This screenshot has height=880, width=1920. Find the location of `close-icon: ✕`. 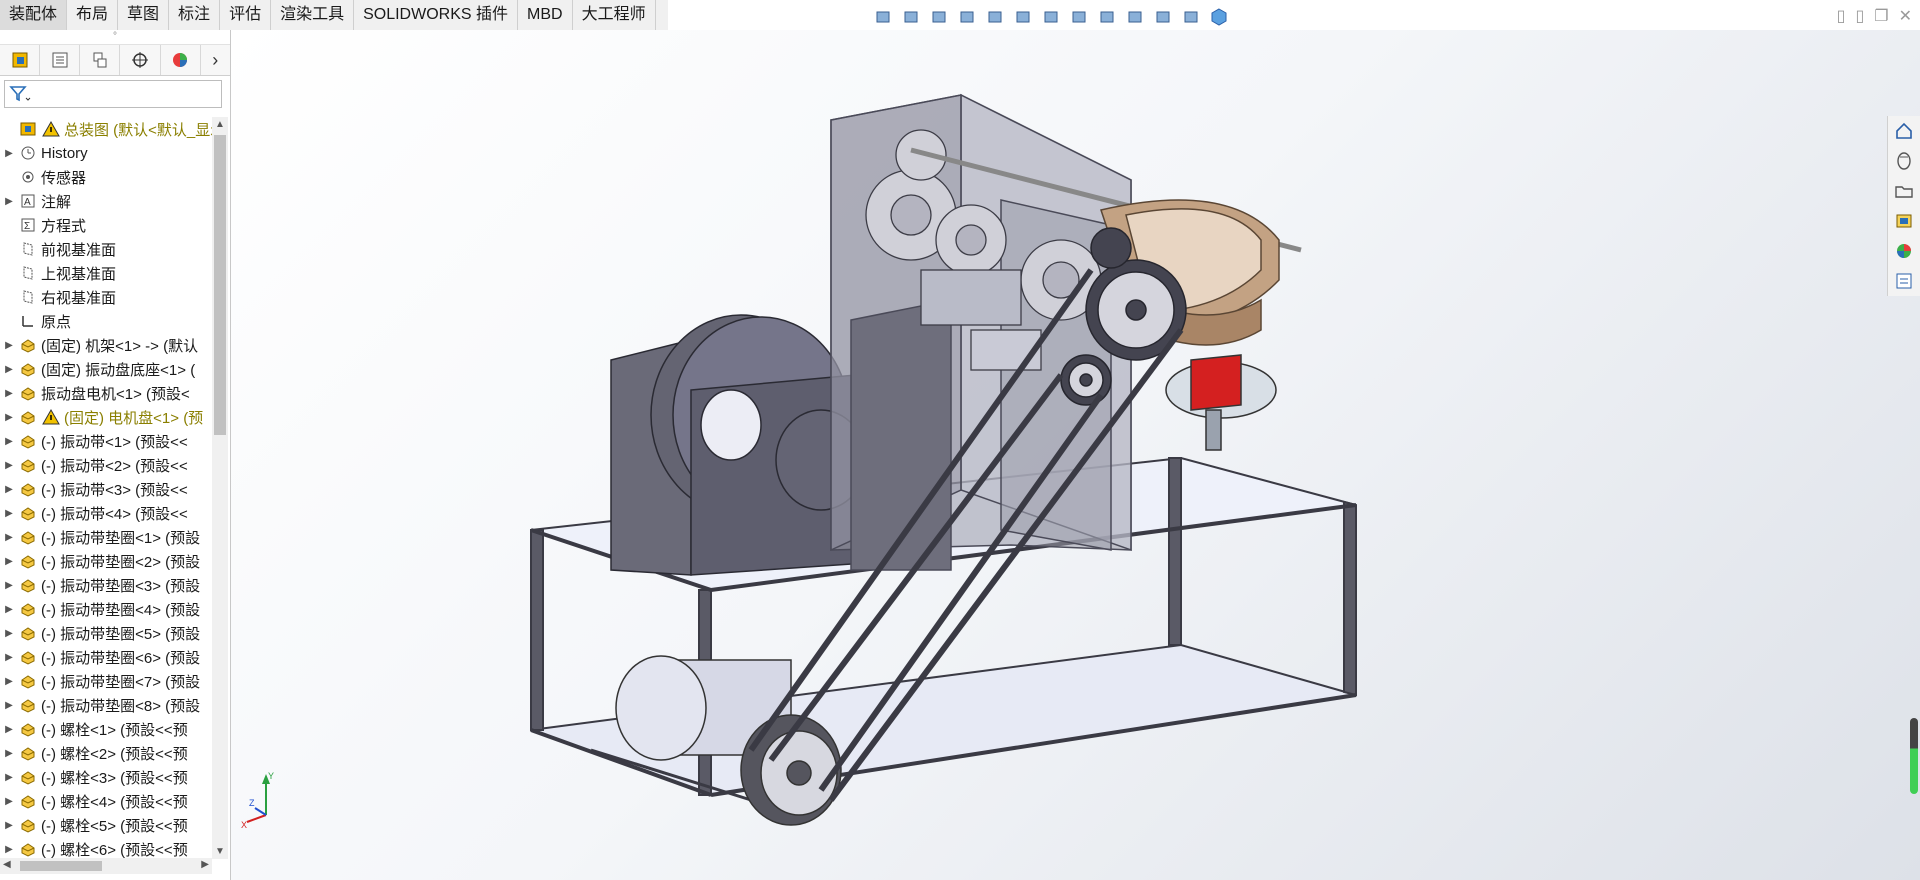

close-icon: ✕ is located at coordinates (1905, 16).